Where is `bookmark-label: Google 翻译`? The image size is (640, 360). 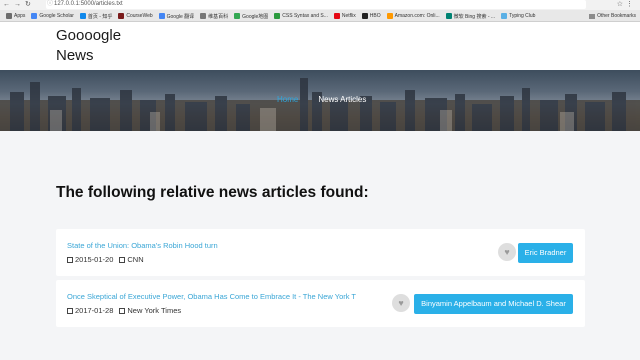 bookmark-label: Google 翻译 is located at coordinates (180, 16).